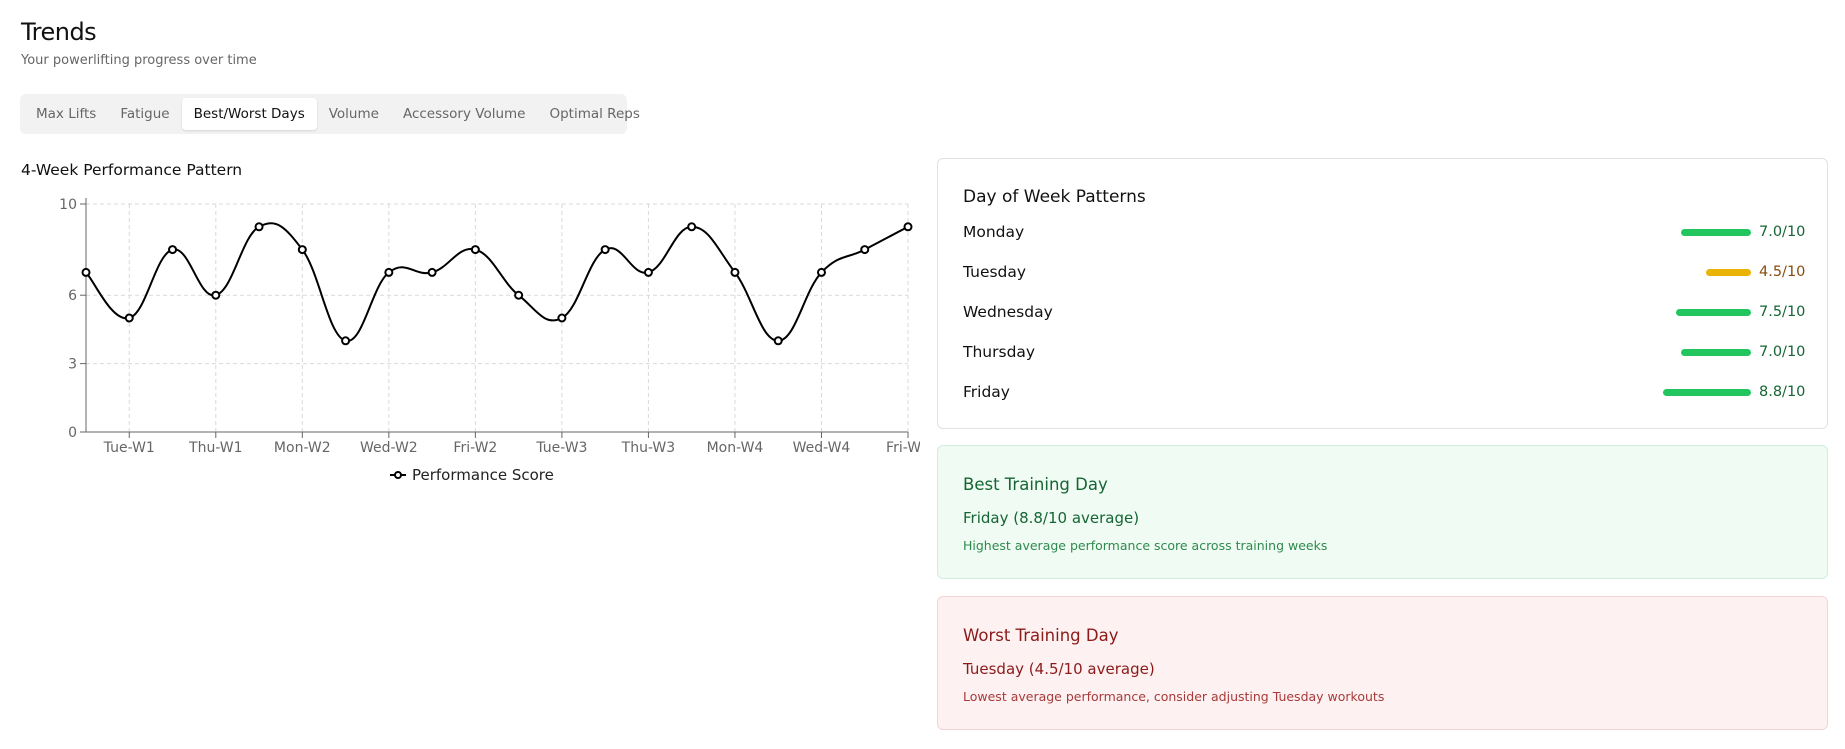  I want to click on y-tick-label: 3, so click(72, 365).